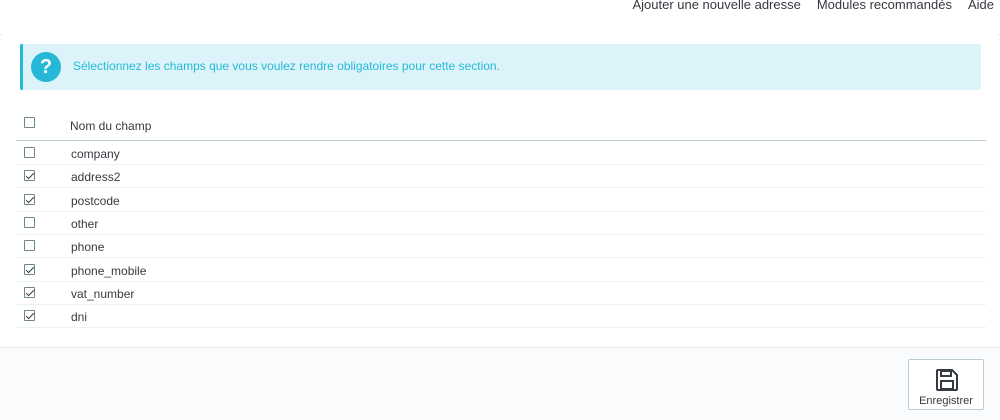  Describe the element at coordinates (111, 126) in the screenshot. I see `column-header-field-name: Nom du champ` at that location.